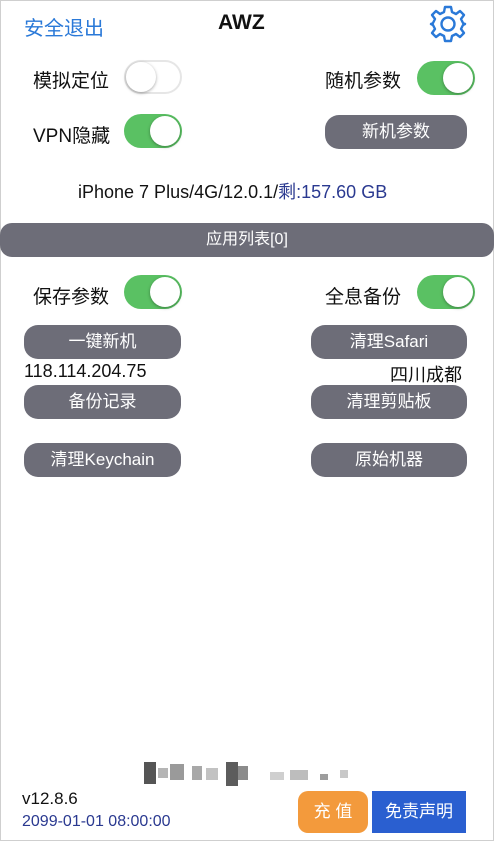  Describe the element at coordinates (448, 24) in the screenshot. I see `gear-icon` at that location.